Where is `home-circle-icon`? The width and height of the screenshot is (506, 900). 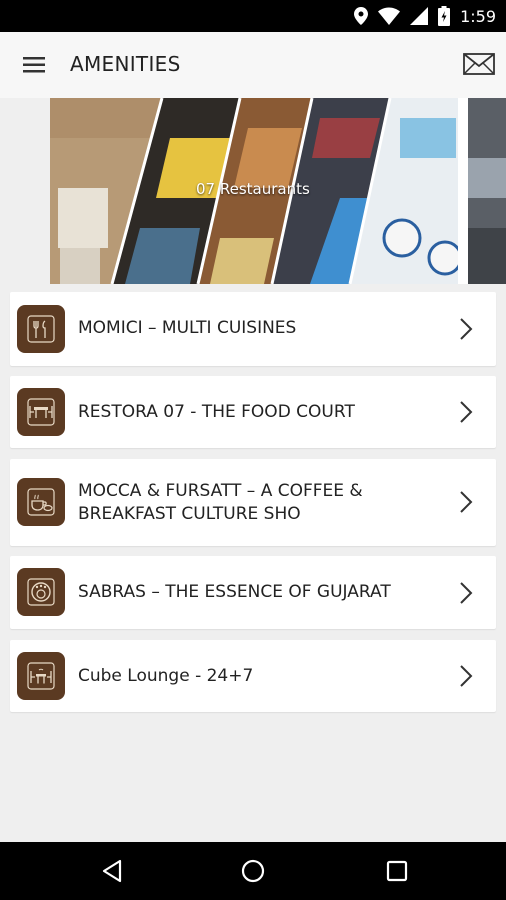 home-circle-icon is located at coordinates (253, 871).